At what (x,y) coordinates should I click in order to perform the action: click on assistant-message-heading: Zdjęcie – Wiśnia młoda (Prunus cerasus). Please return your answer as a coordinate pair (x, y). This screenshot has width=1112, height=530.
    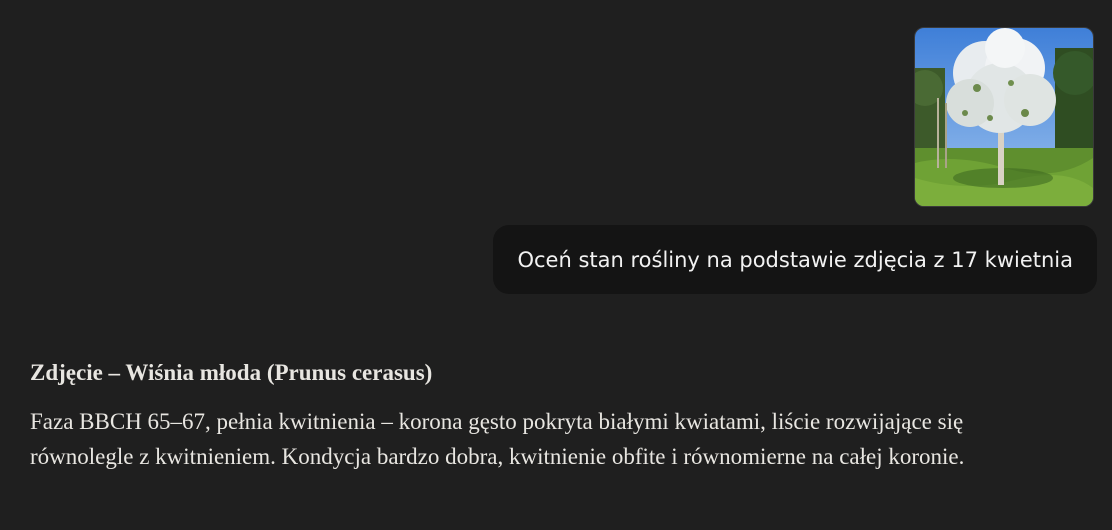
    Looking at the image, I should click on (231, 372).